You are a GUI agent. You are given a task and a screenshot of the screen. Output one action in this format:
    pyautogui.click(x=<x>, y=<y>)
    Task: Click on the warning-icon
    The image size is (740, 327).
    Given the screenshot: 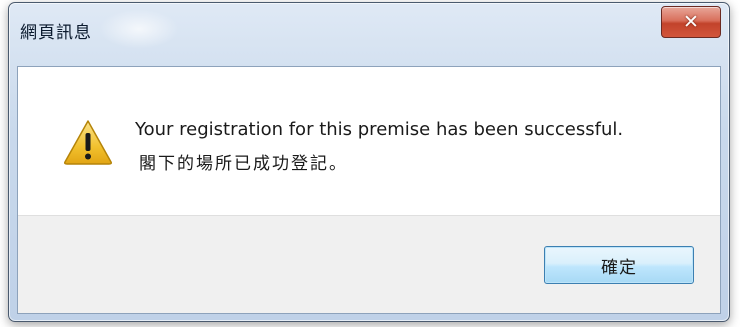 What is the action you would take?
    pyautogui.click(x=88, y=142)
    